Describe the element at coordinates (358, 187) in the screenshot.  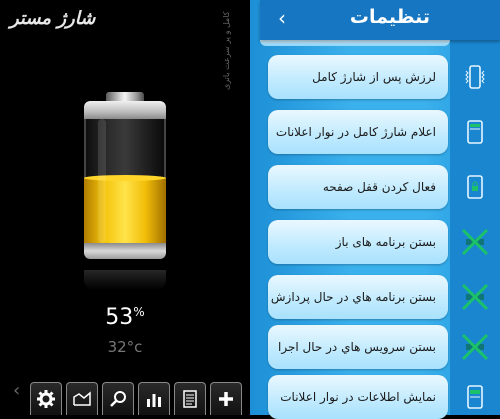
I see `setting-screen-lock: فعال کردن قفل صفحه` at that location.